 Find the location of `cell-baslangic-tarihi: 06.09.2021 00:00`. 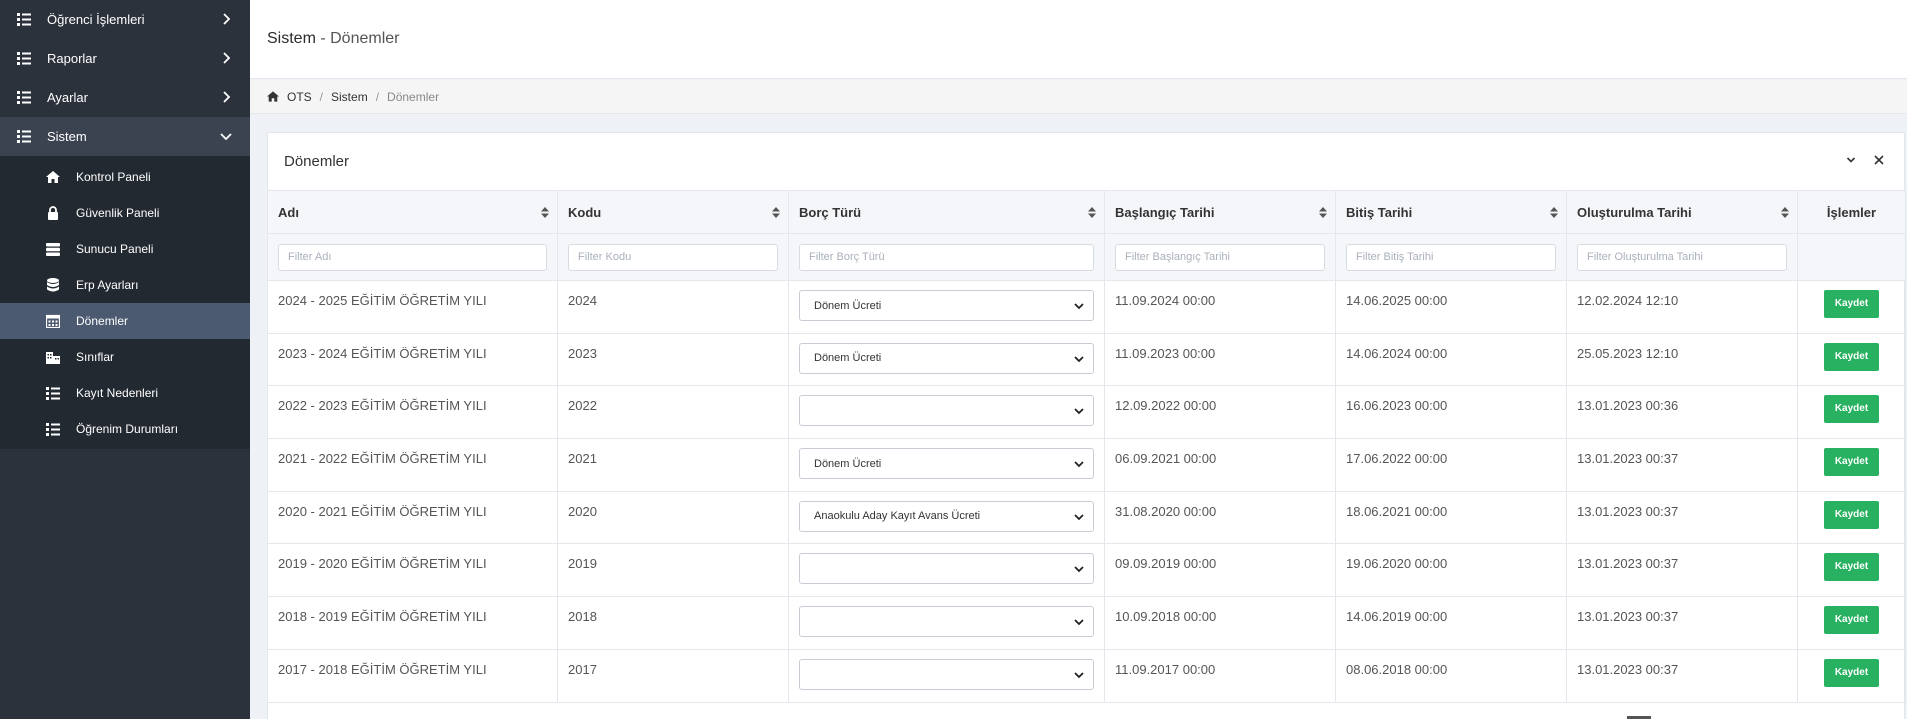

cell-baslangic-tarihi: 06.09.2021 00:00 is located at coordinates (1220, 465).